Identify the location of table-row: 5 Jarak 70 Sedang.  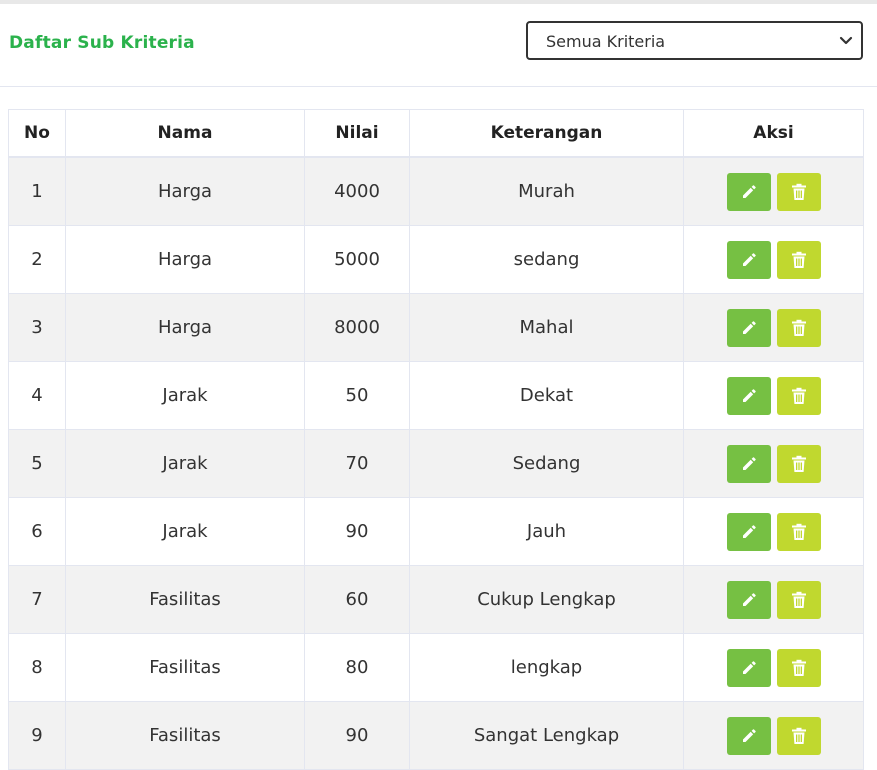
(436, 463).